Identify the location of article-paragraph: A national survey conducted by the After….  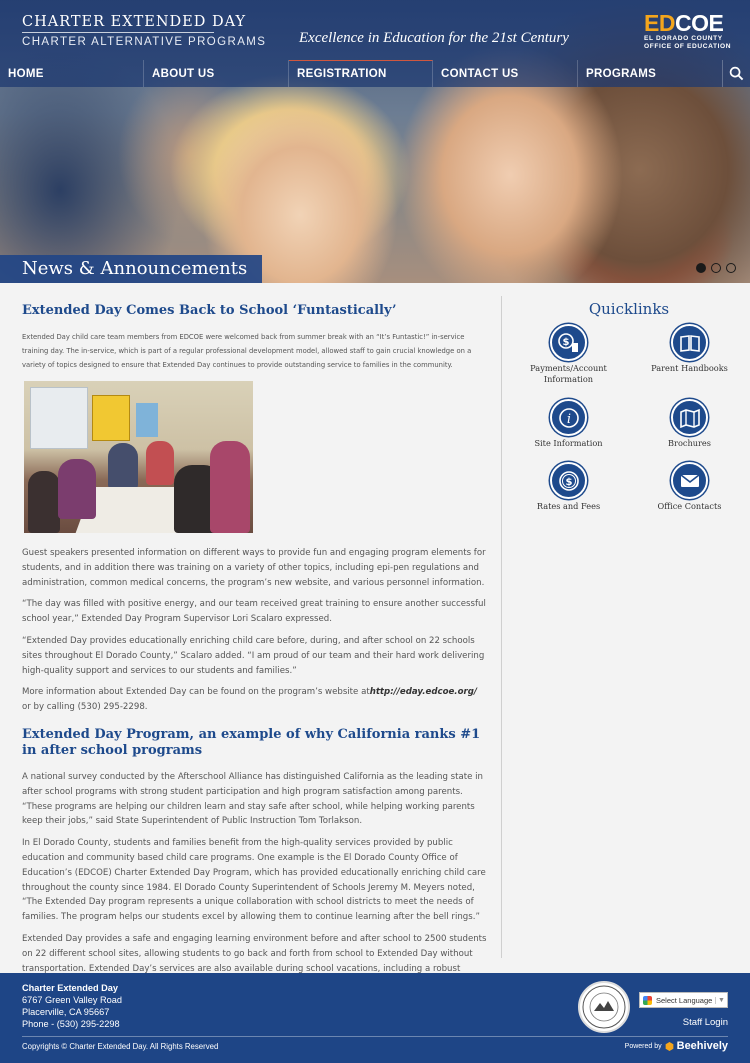
(252, 799).